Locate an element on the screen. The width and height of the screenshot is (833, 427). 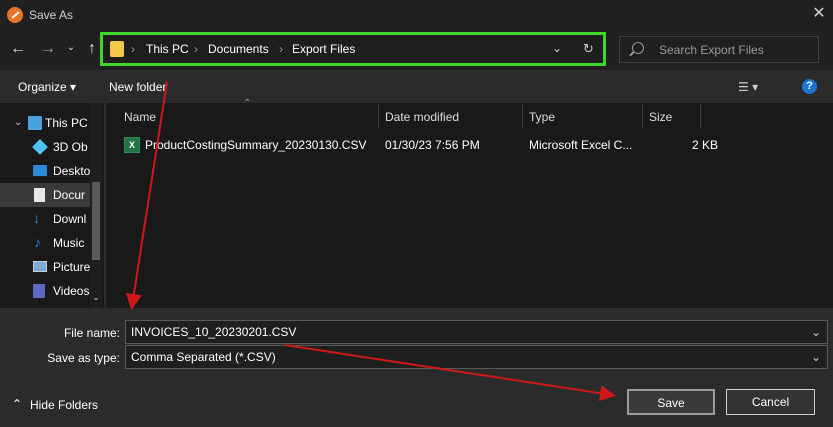
picture-icon is located at coordinates (40, 266).